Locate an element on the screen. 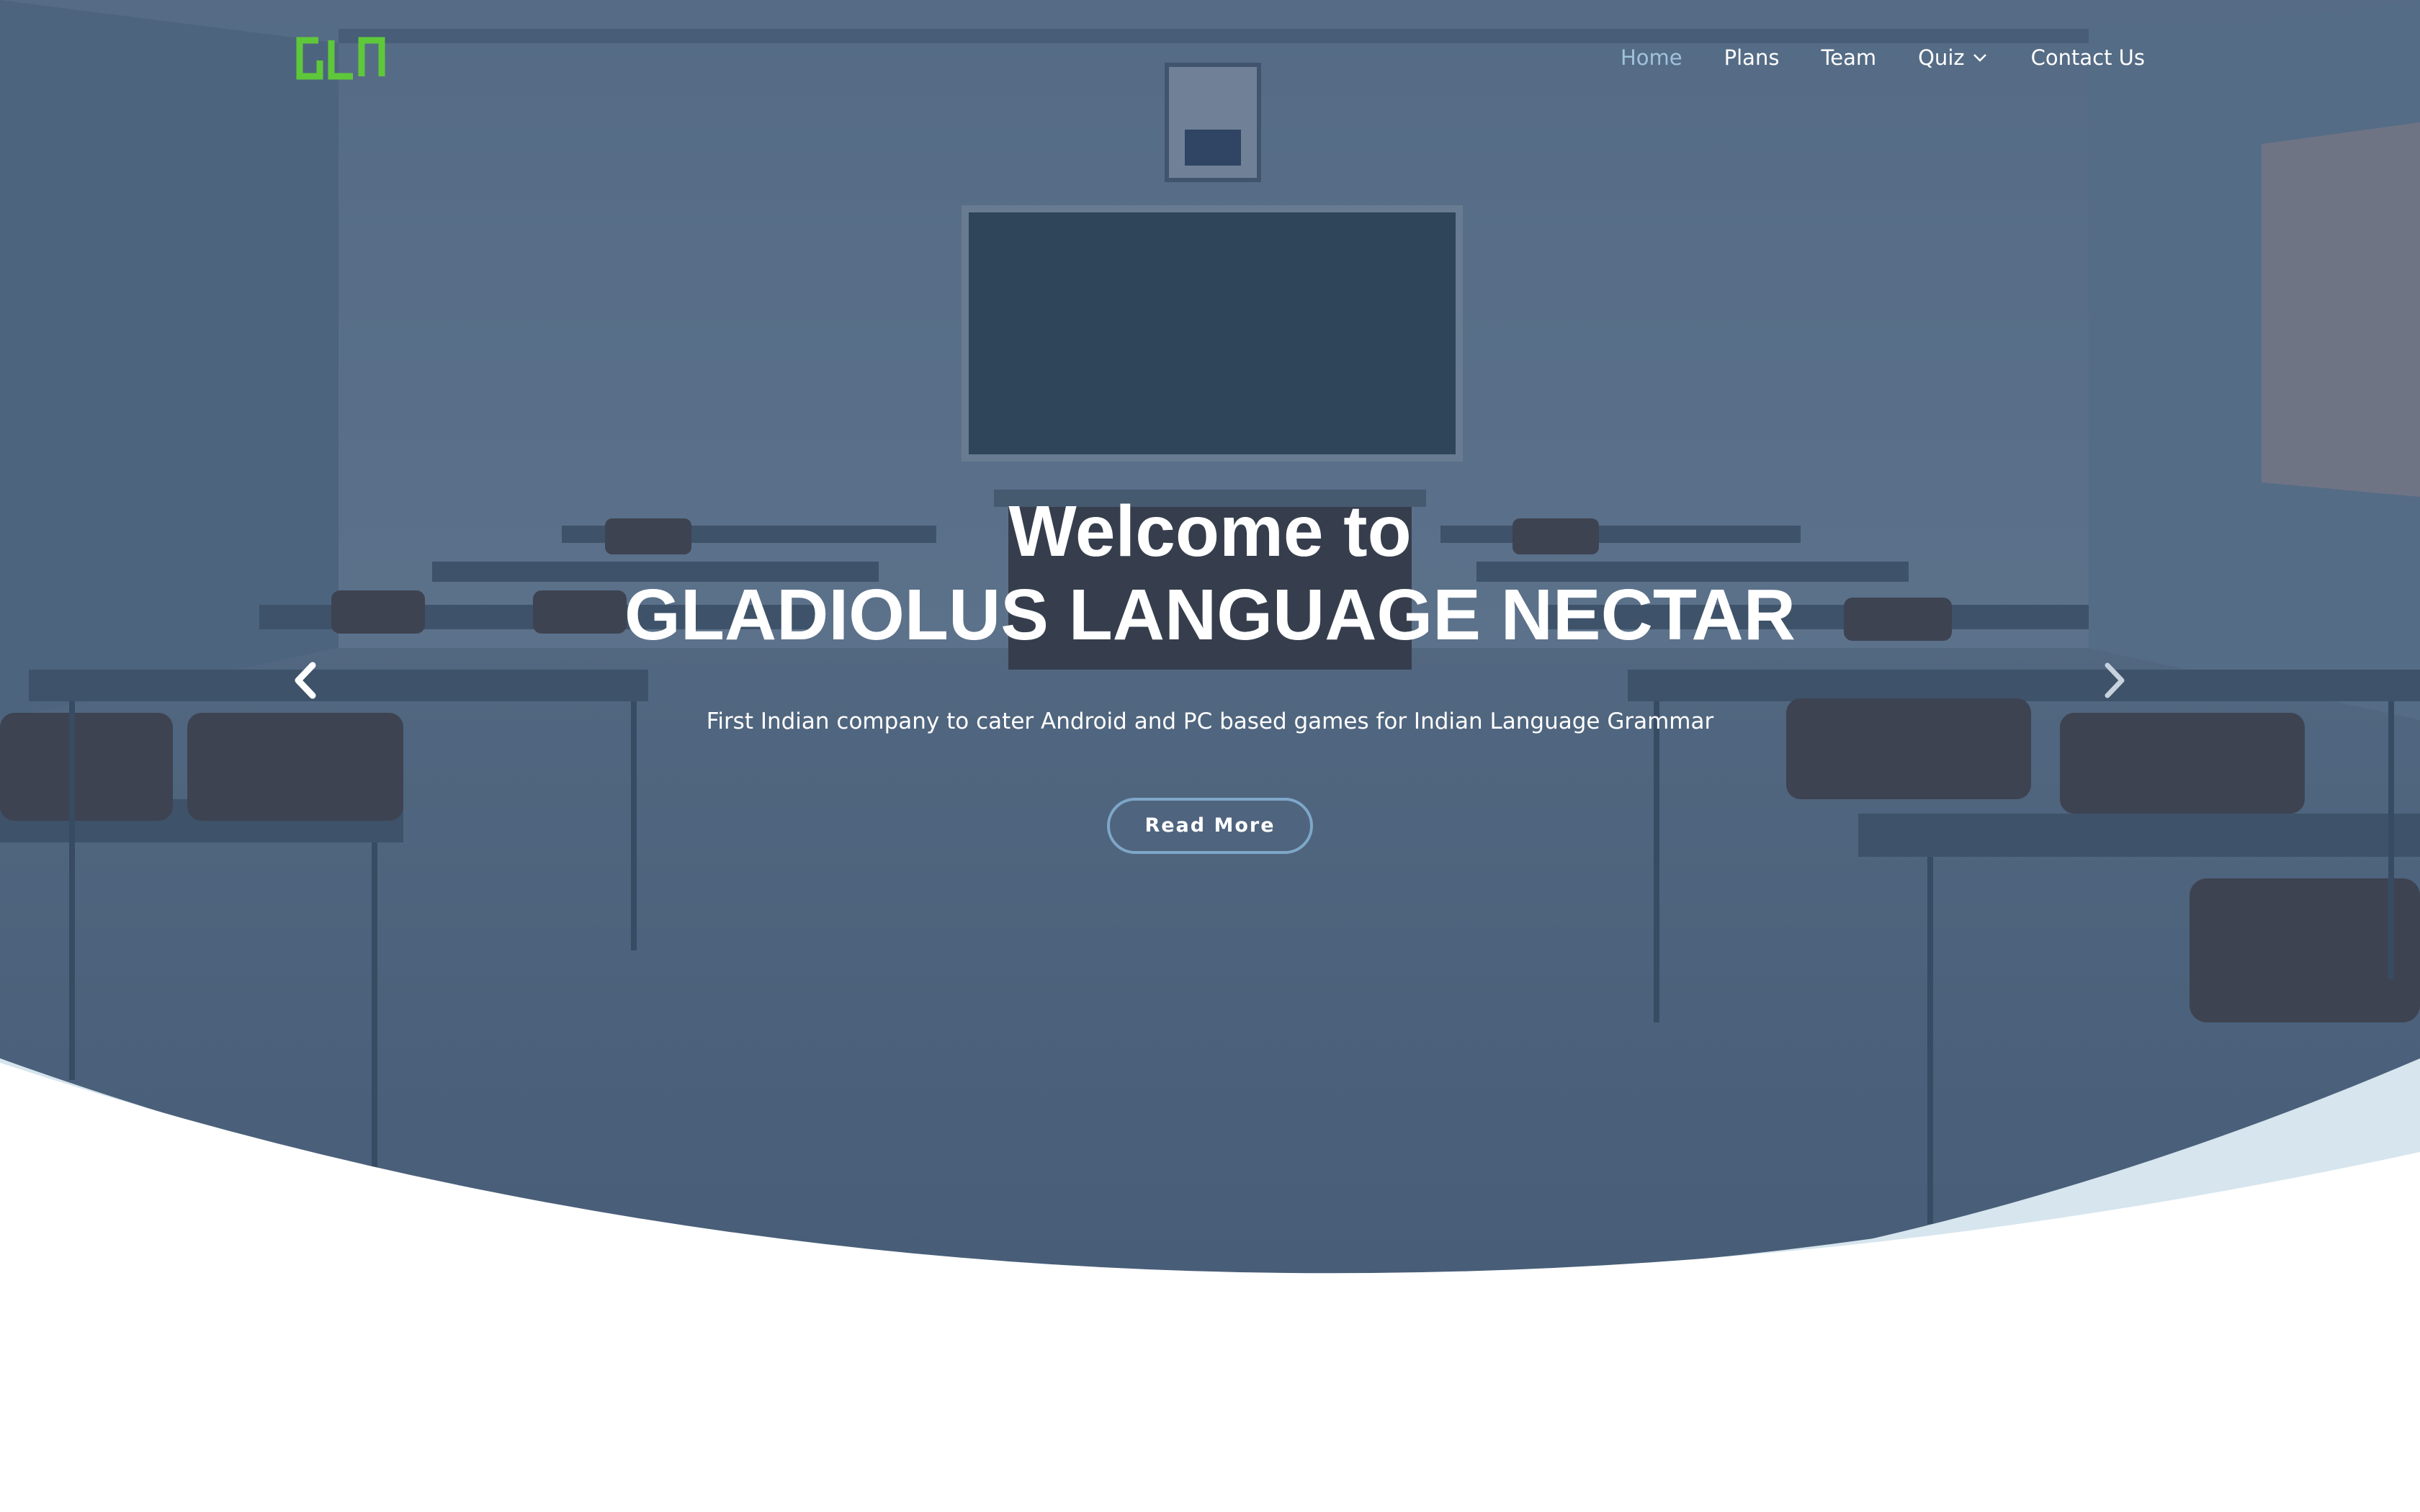 The width and height of the screenshot is (2420, 1512). read-more-button: Read More is located at coordinates (1210, 826).